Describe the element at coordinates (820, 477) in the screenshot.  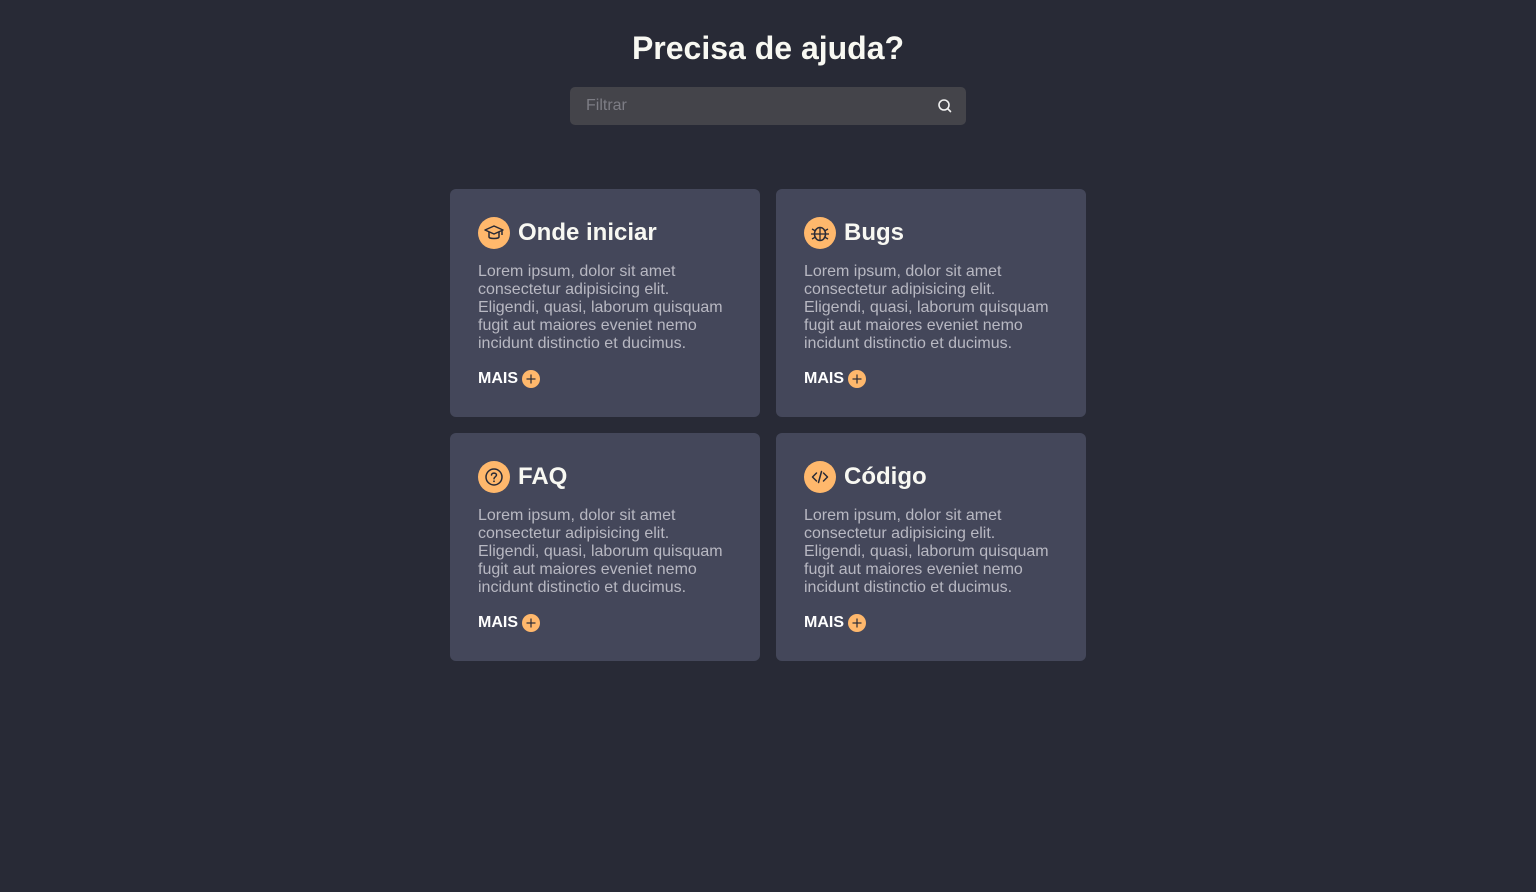
I see `code-icon` at that location.